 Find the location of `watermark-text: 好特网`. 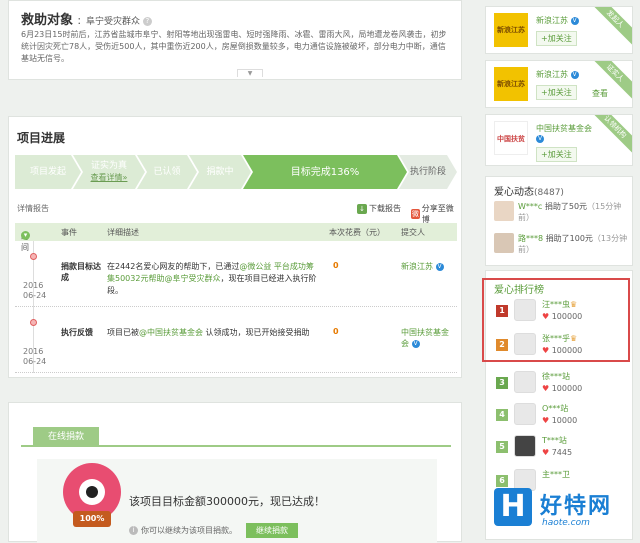

watermark-text: 好特网 is located at coordinates (576, 506).